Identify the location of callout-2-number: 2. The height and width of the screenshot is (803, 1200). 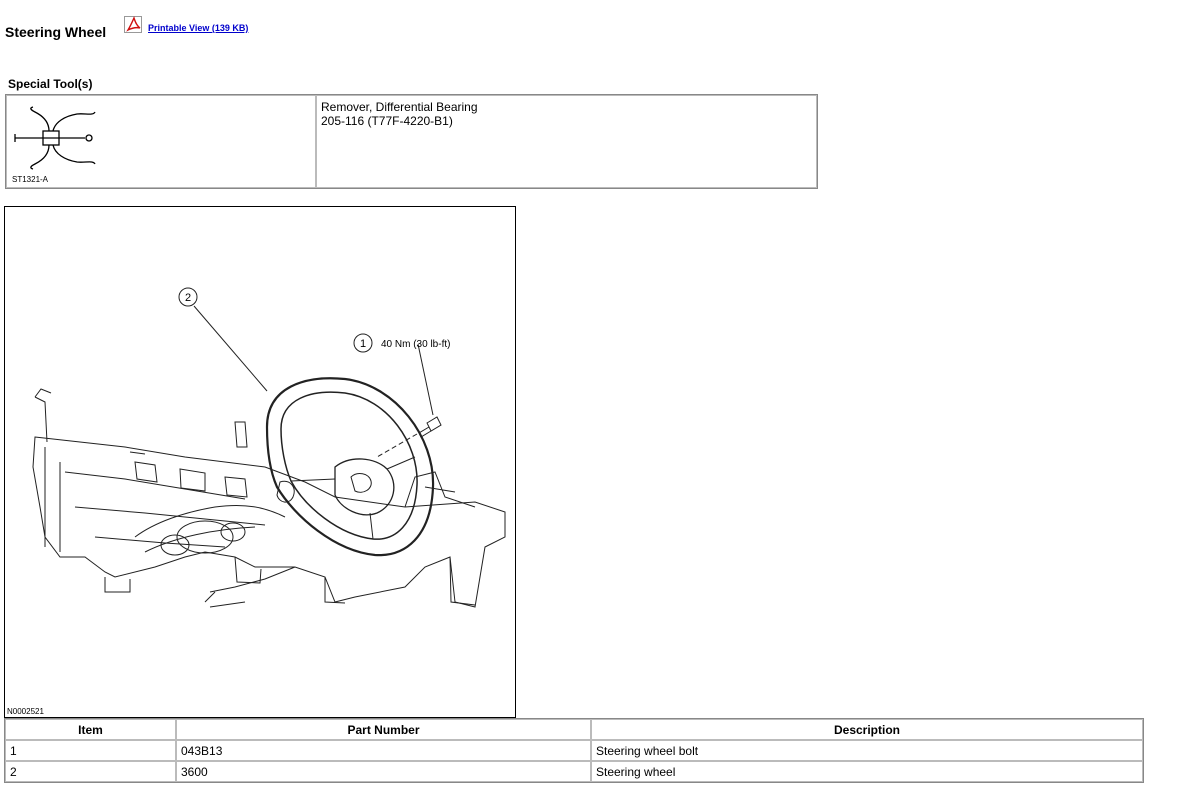
(188, 298).